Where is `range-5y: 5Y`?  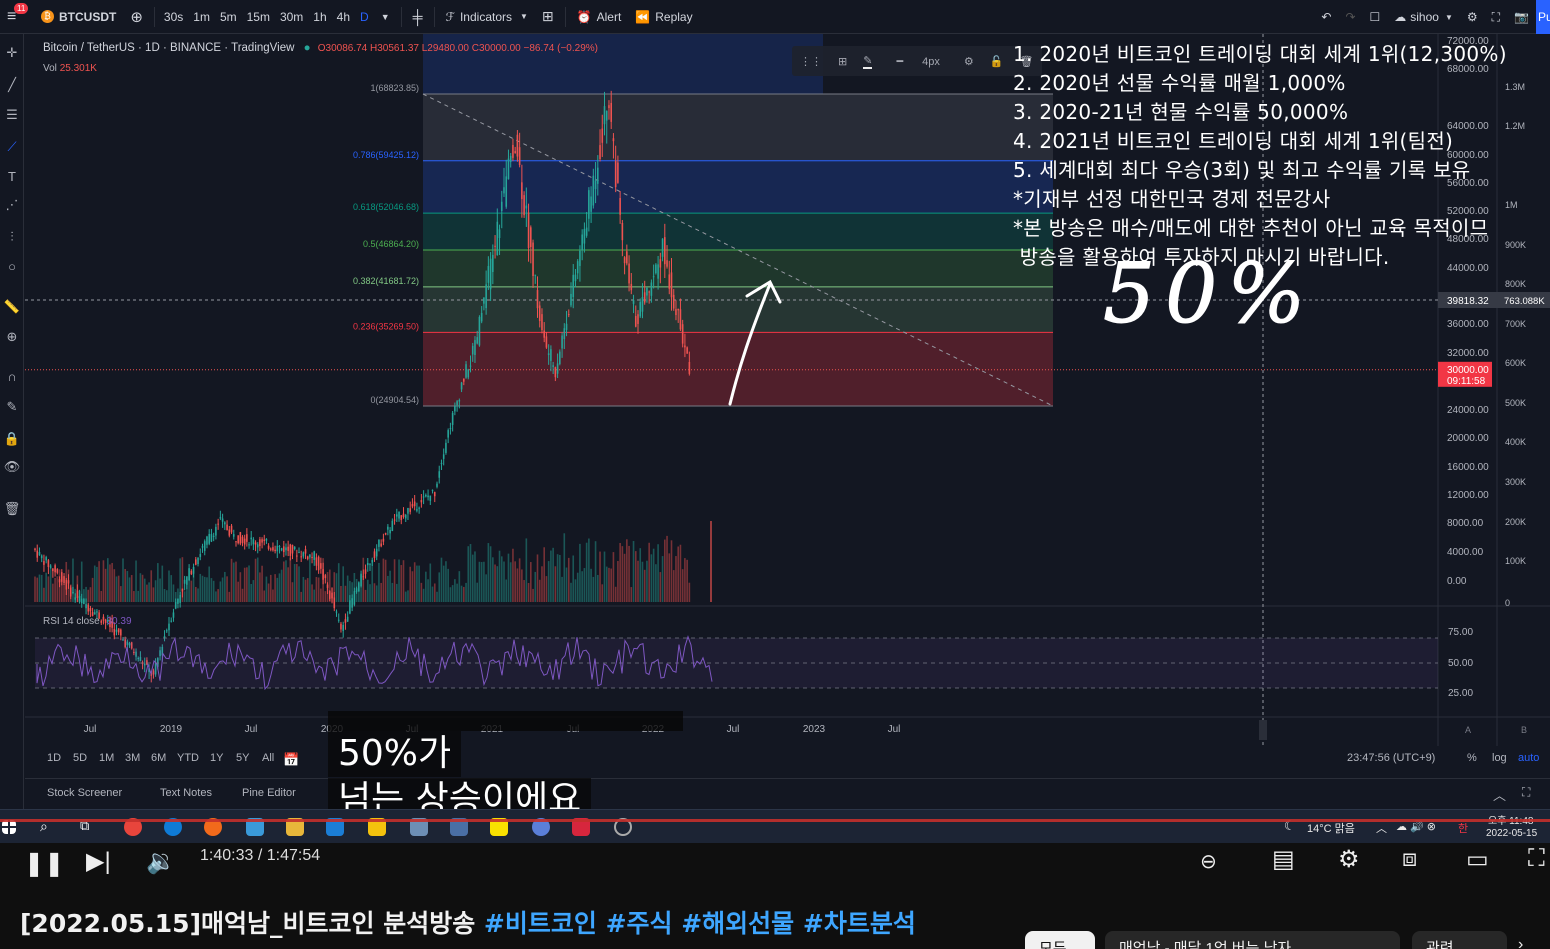 range-5y: 5Y is located at coordinates (242, 758).